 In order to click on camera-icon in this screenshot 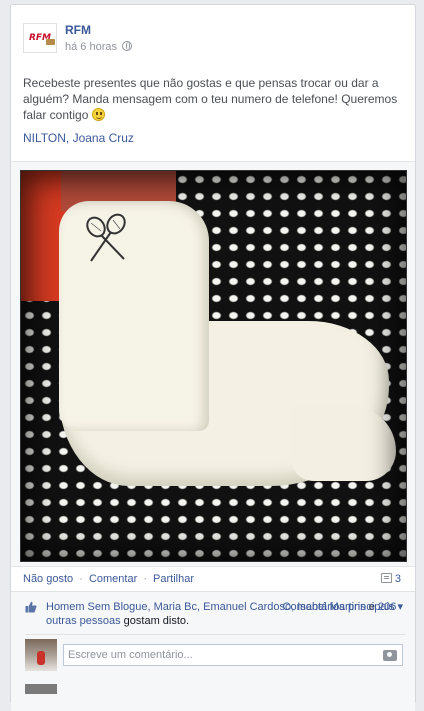, I will do `click(390, 655)`.